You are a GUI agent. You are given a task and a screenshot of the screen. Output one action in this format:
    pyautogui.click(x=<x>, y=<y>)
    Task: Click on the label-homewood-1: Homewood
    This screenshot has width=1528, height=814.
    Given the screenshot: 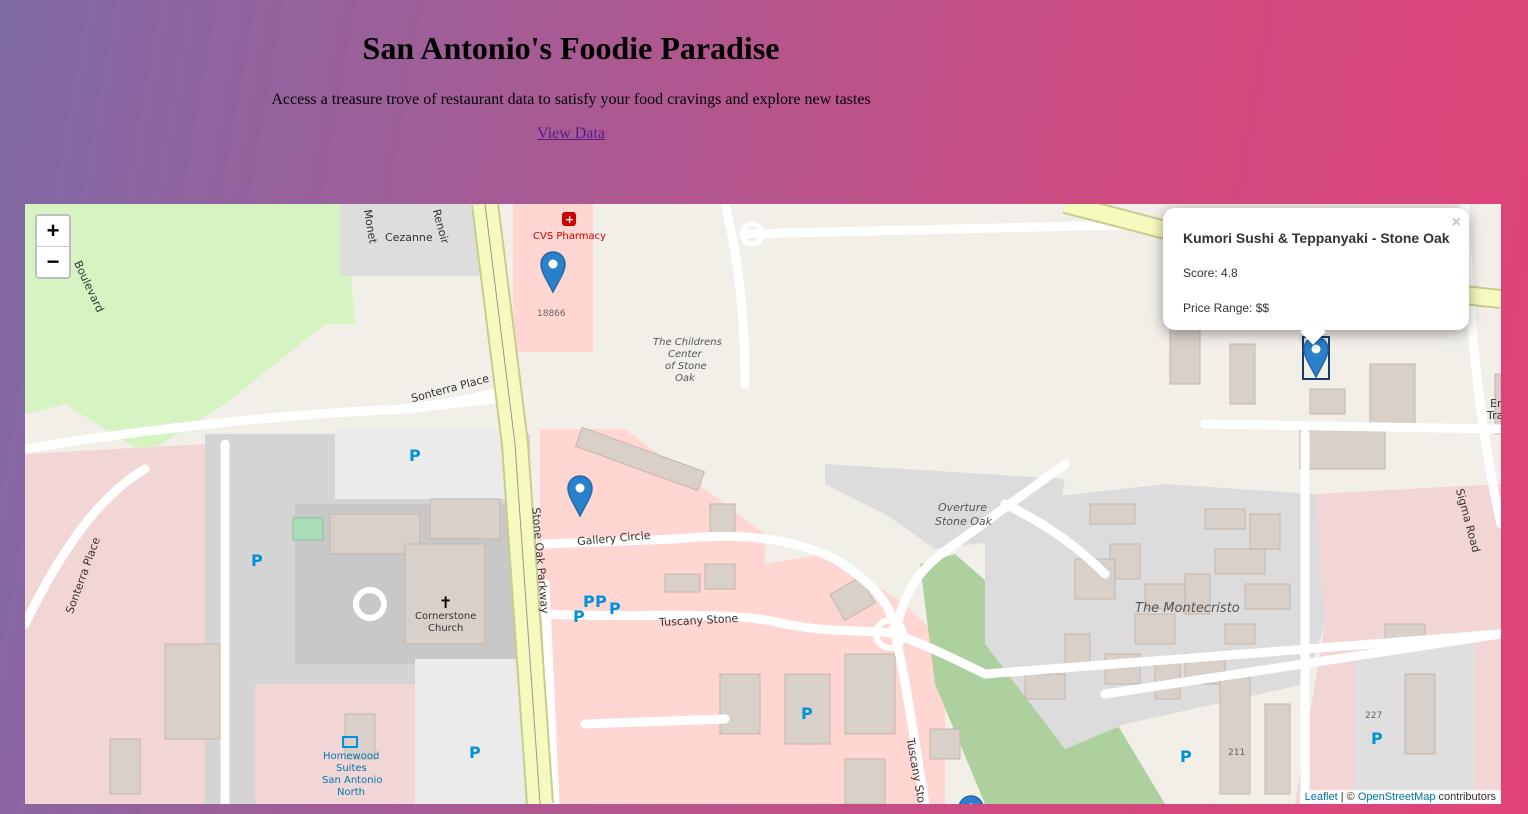 What is the action you would take?
    pyautogui.click(x=351, y=756)
    